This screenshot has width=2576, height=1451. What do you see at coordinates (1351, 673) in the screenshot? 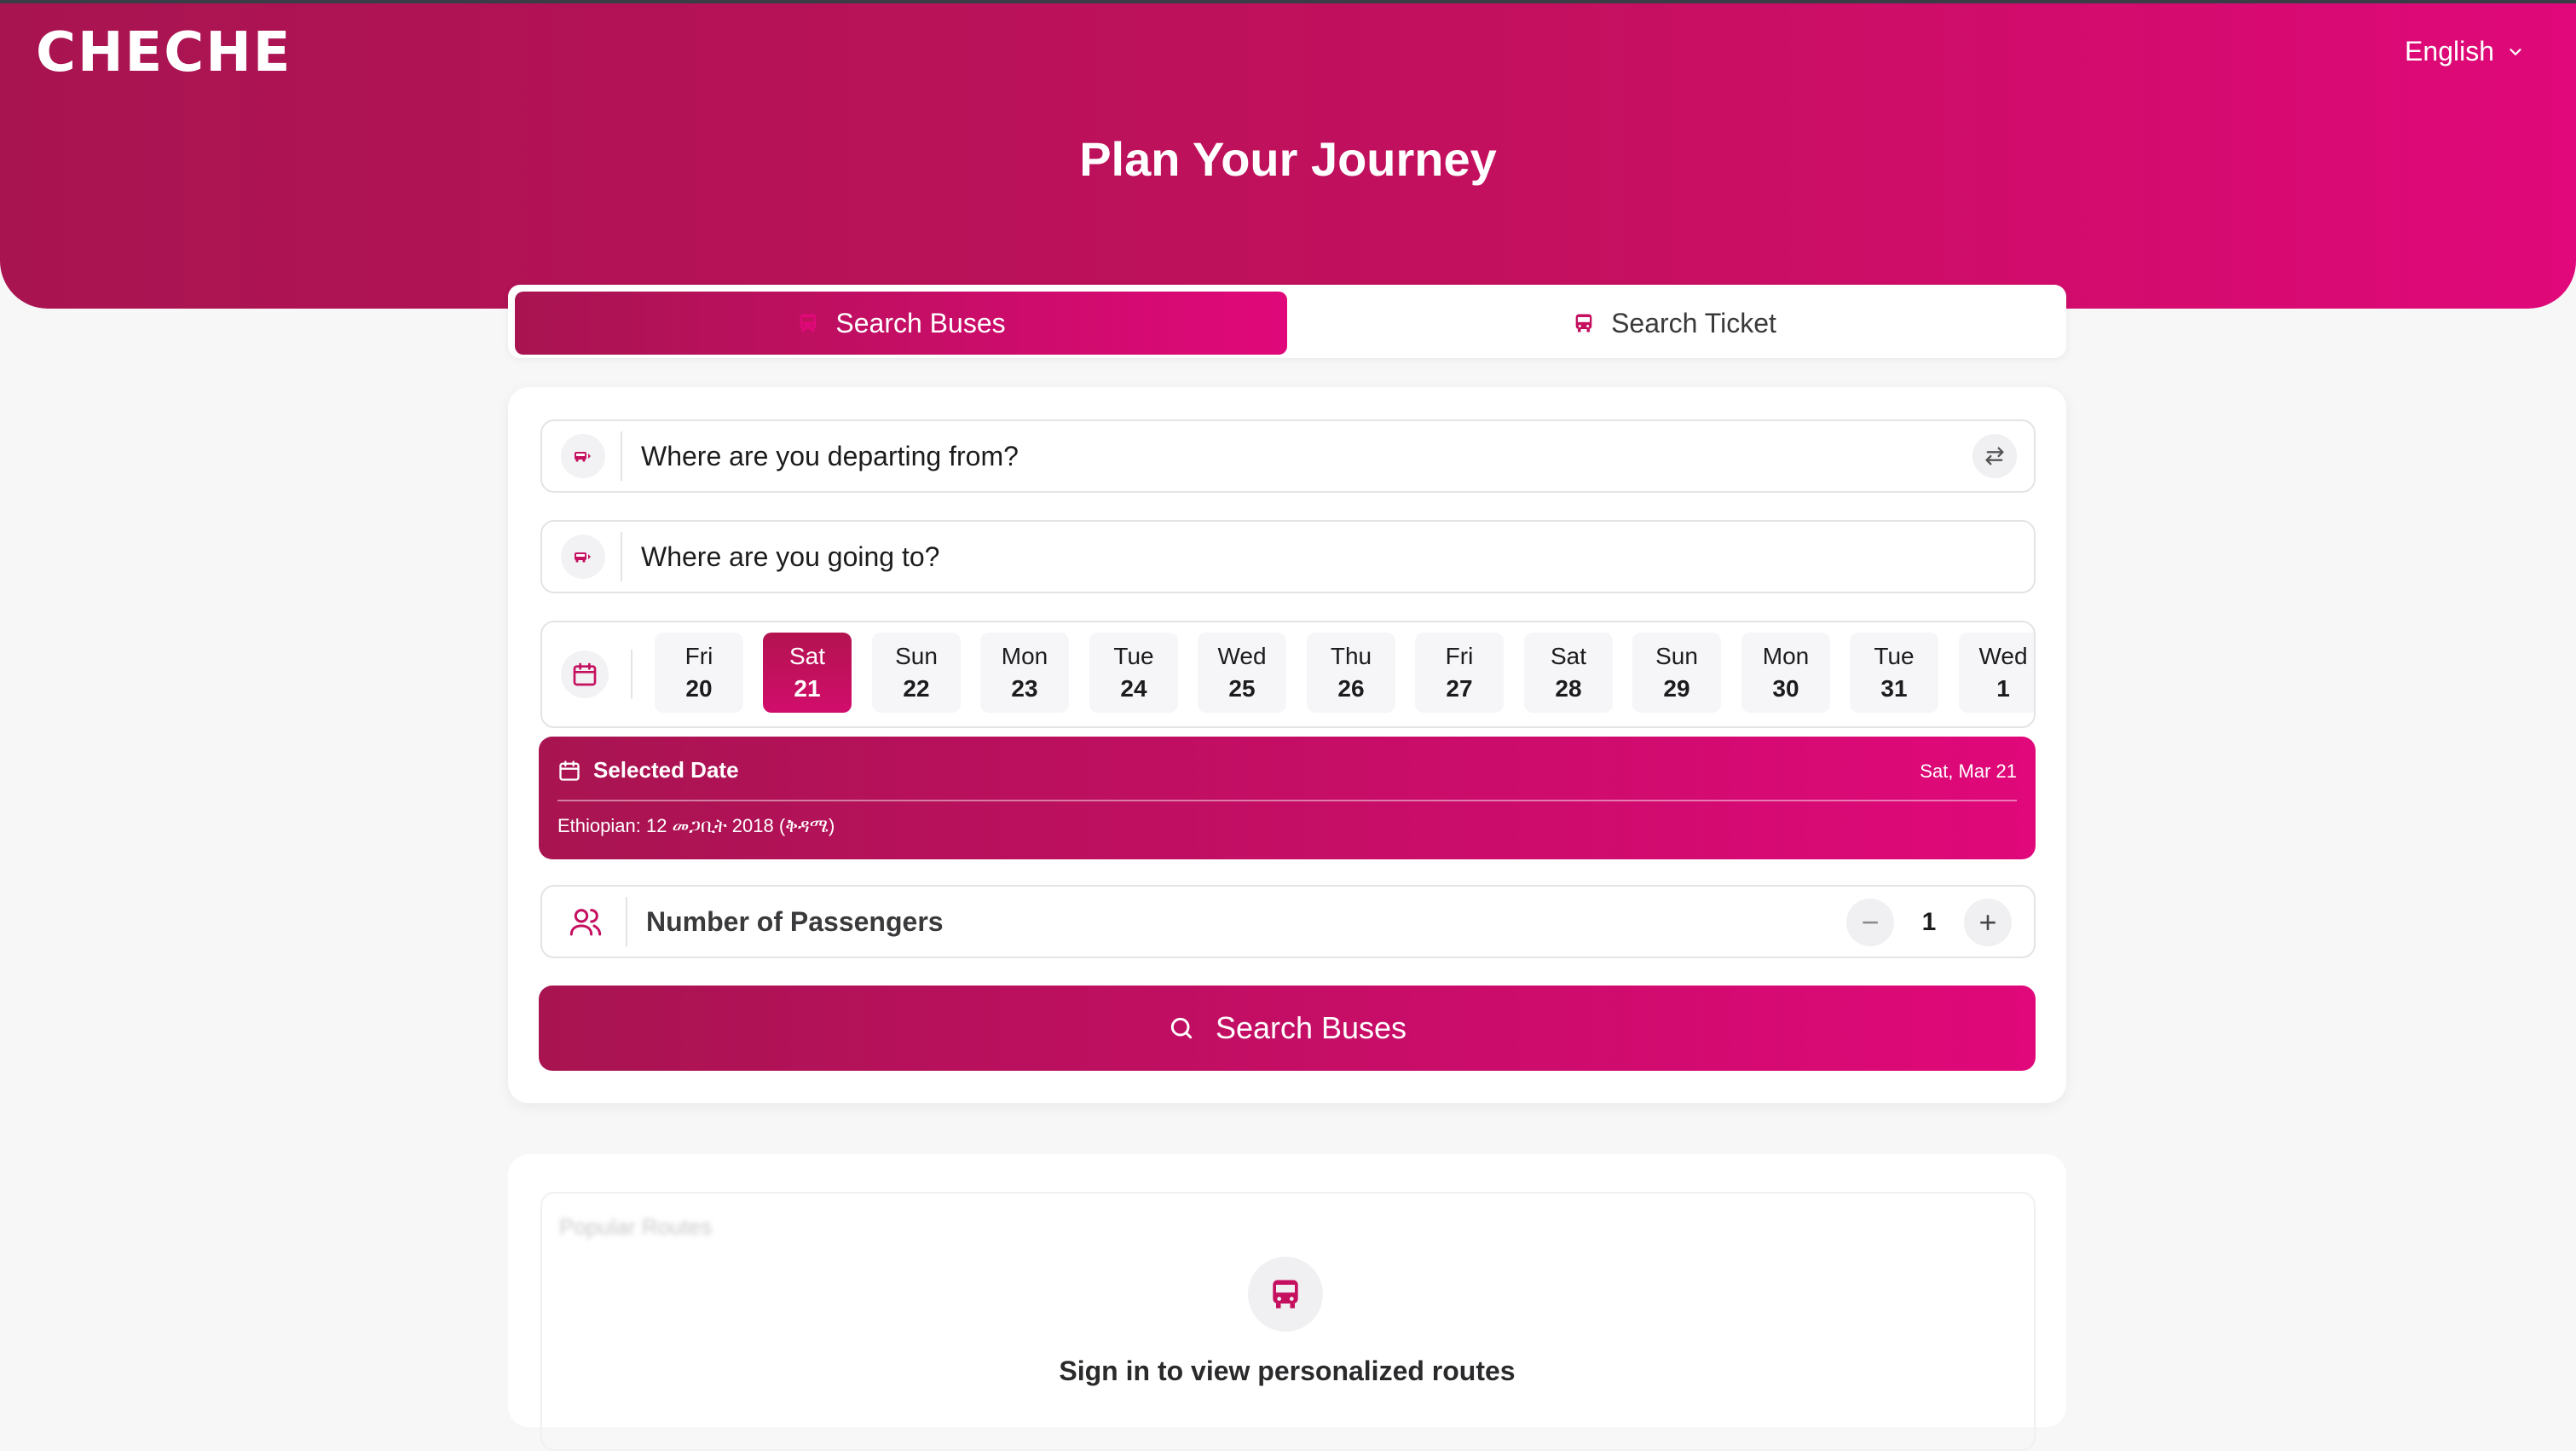
I see `date-option: Thu 26` at bounding box center [1351, 673].